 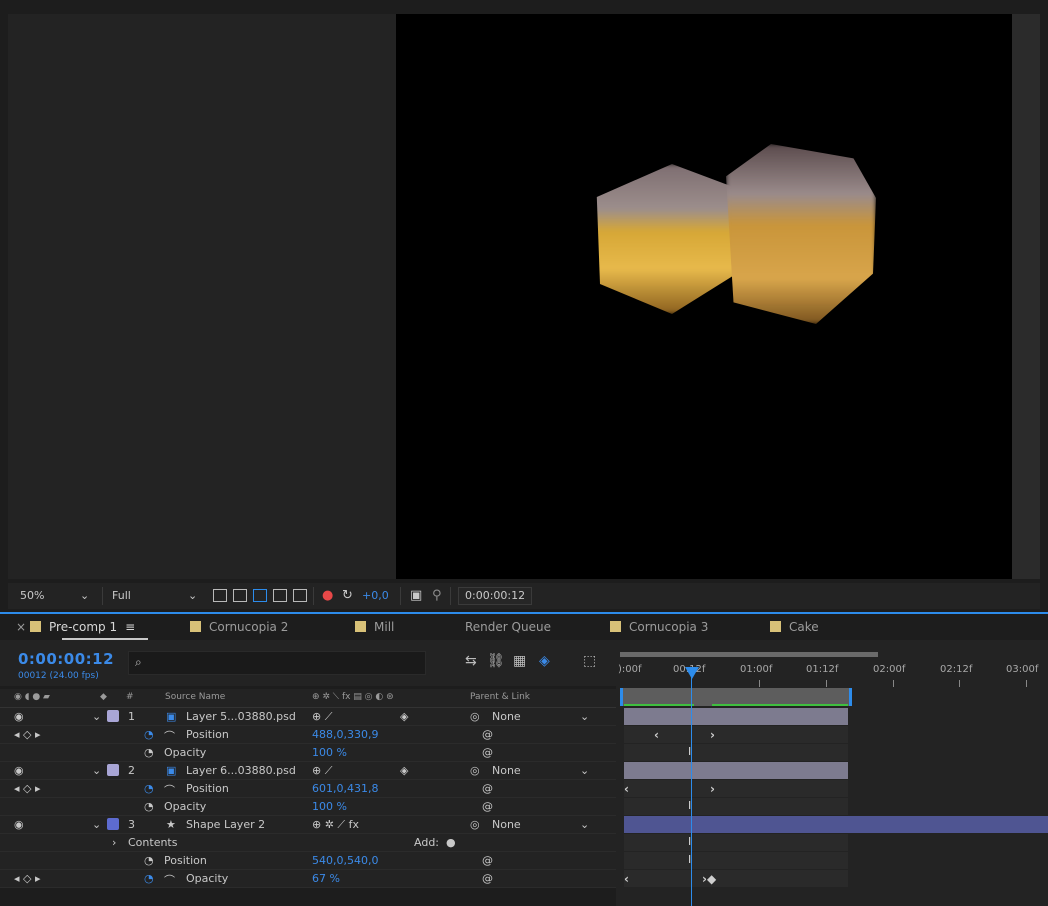 I want to click on layer-1-duration-bar, so click(x=736, y=716).